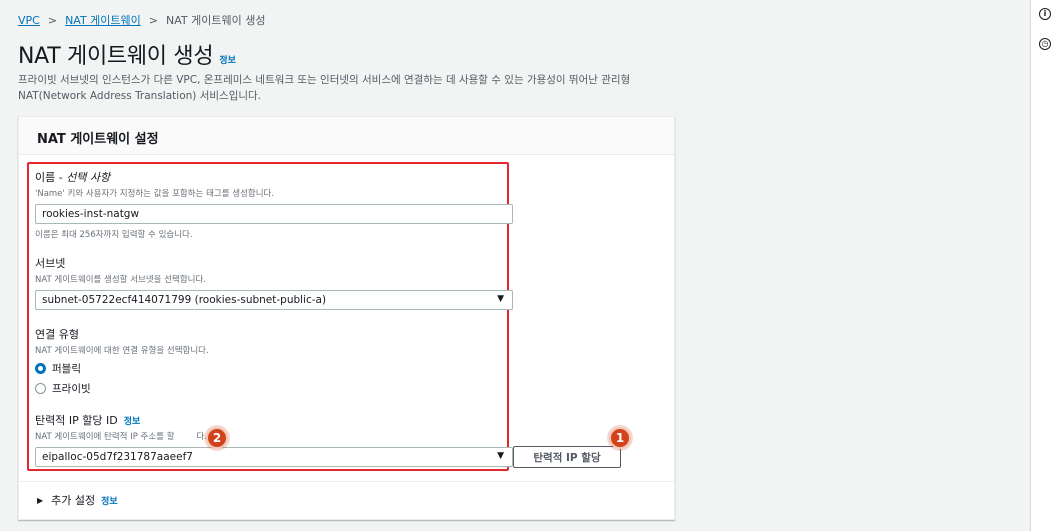  I want to click on name-label: 이름 - 선택 사항, so click(73, 177).